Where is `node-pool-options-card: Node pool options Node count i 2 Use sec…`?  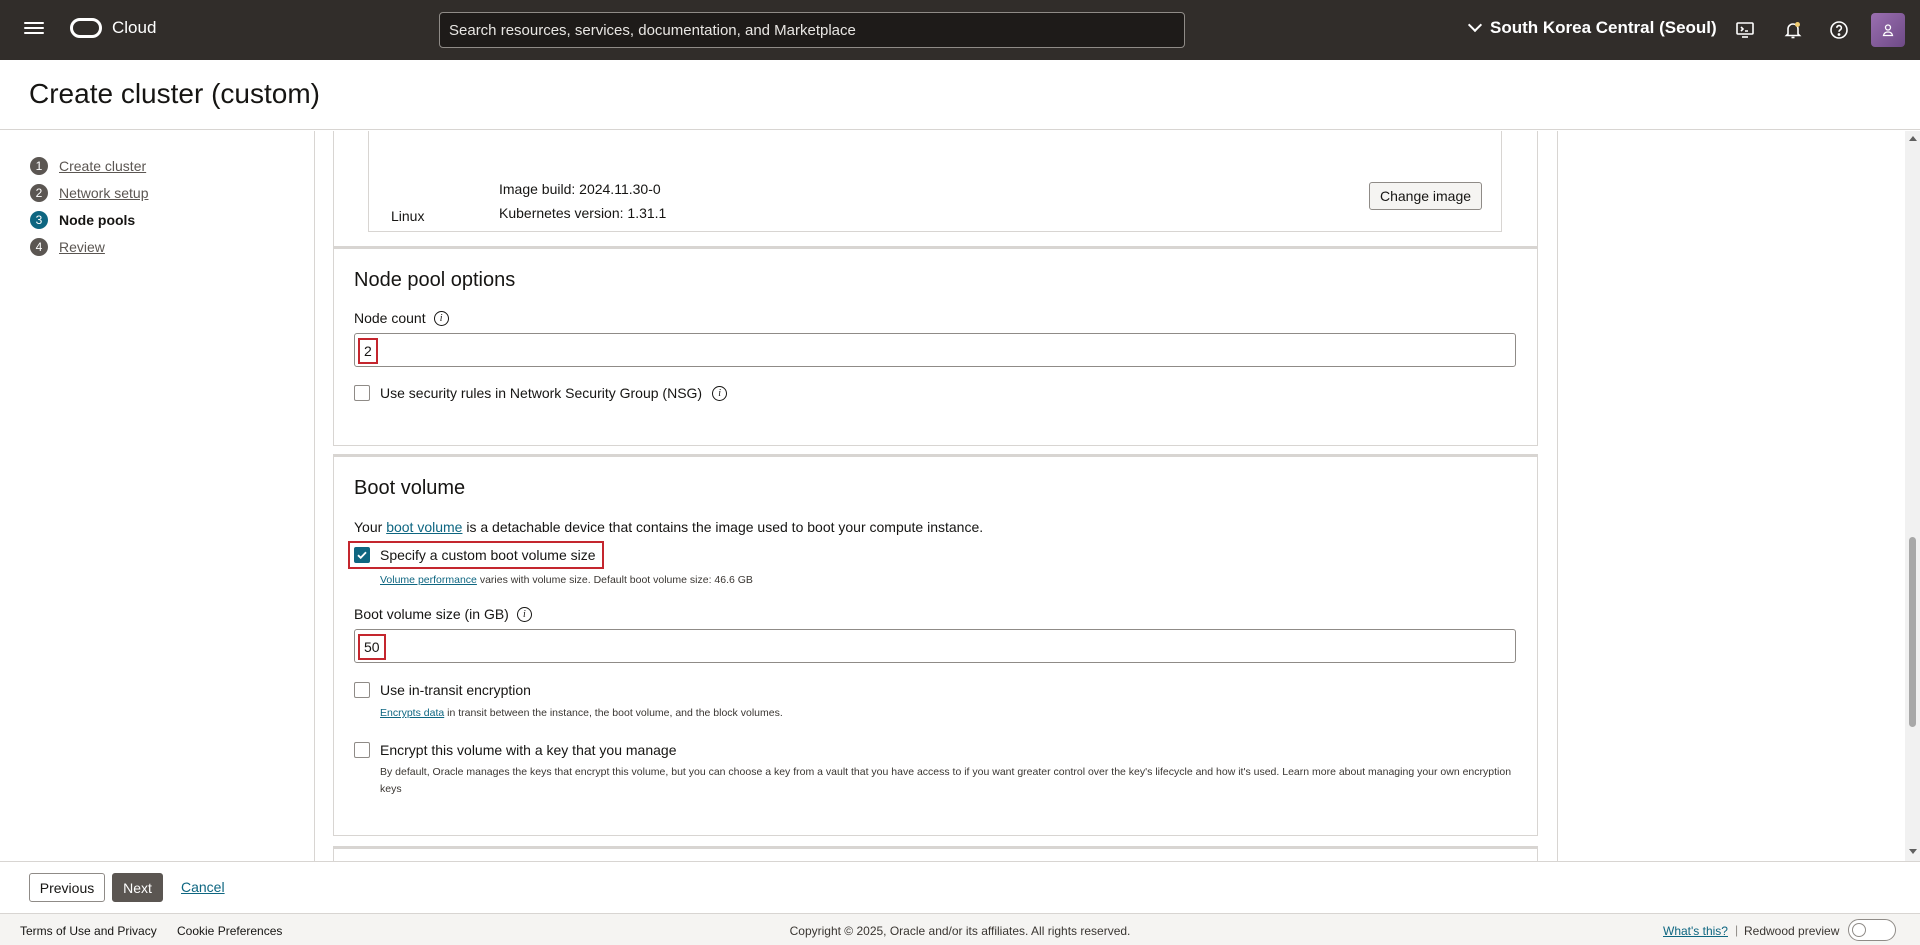 node-pool-options-card: Node pool options Node count i 2 Use sec… is located at coordinates (935, 346).